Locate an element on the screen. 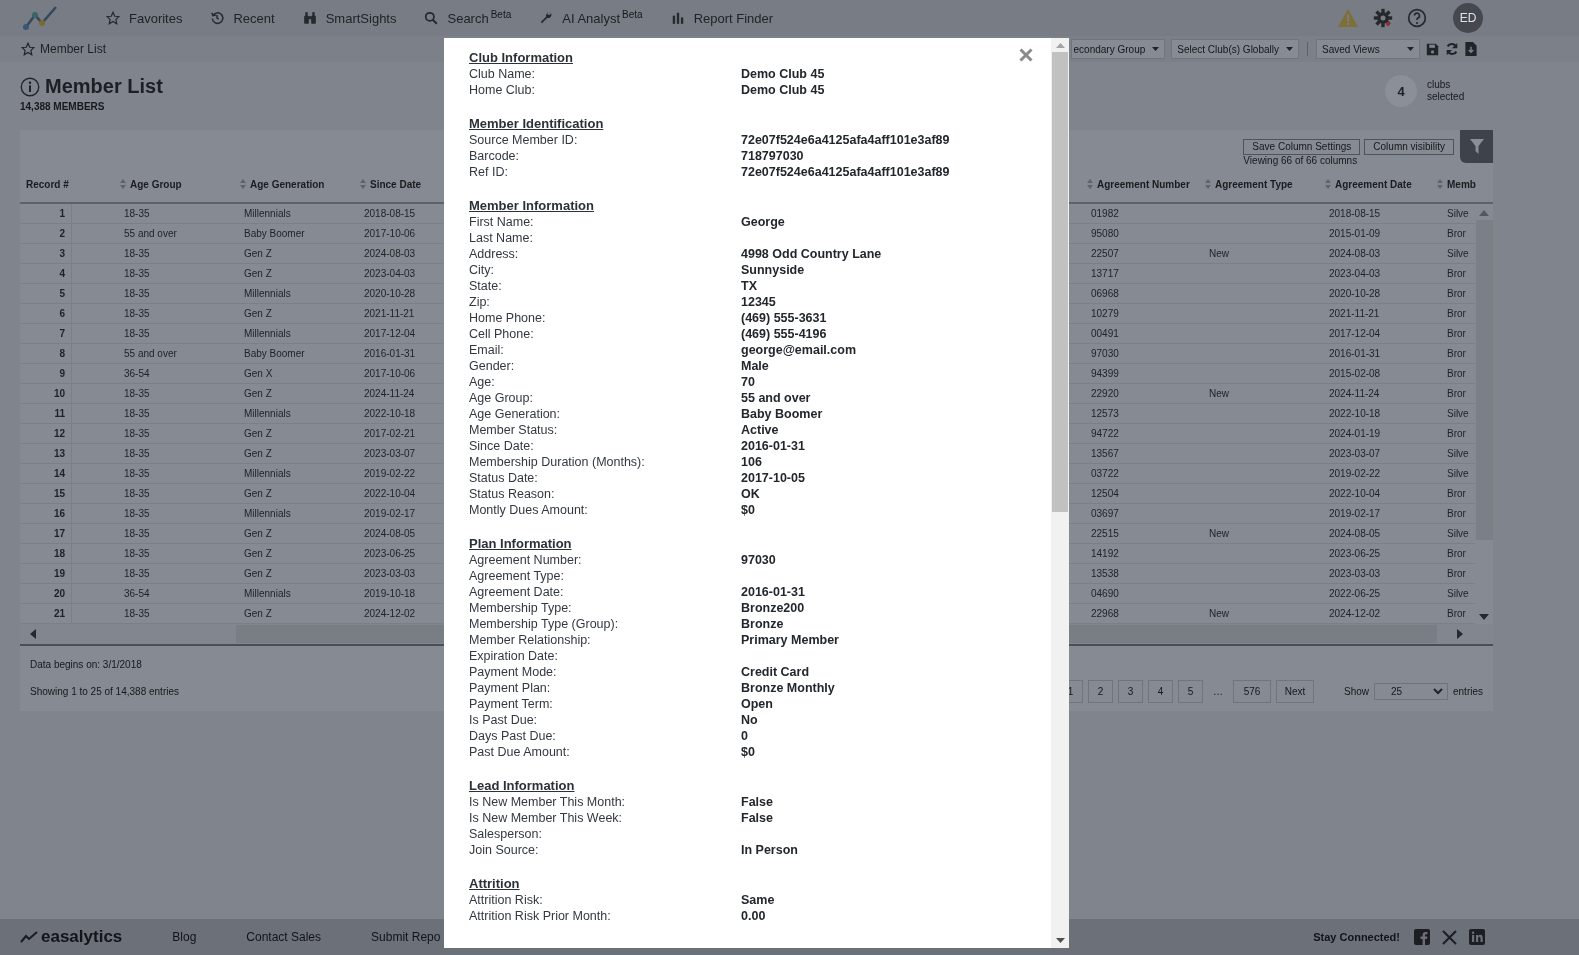 This screenshot has width=1579, height=955. x-icon is located at coordinates (1449, 937).